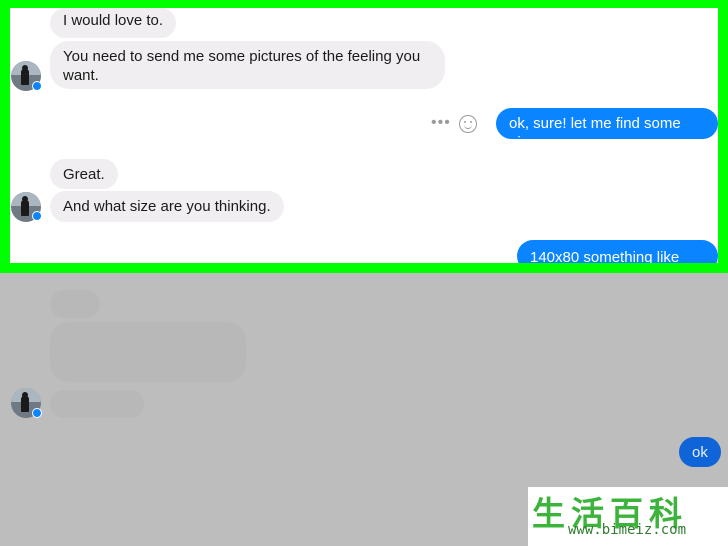 This screenshot has width=728, height=546. What do you see at coordinates (627, 530) in the screenshot?
I see `watermark-url: www.bimeiz.com` at bounding box center [627, 530].